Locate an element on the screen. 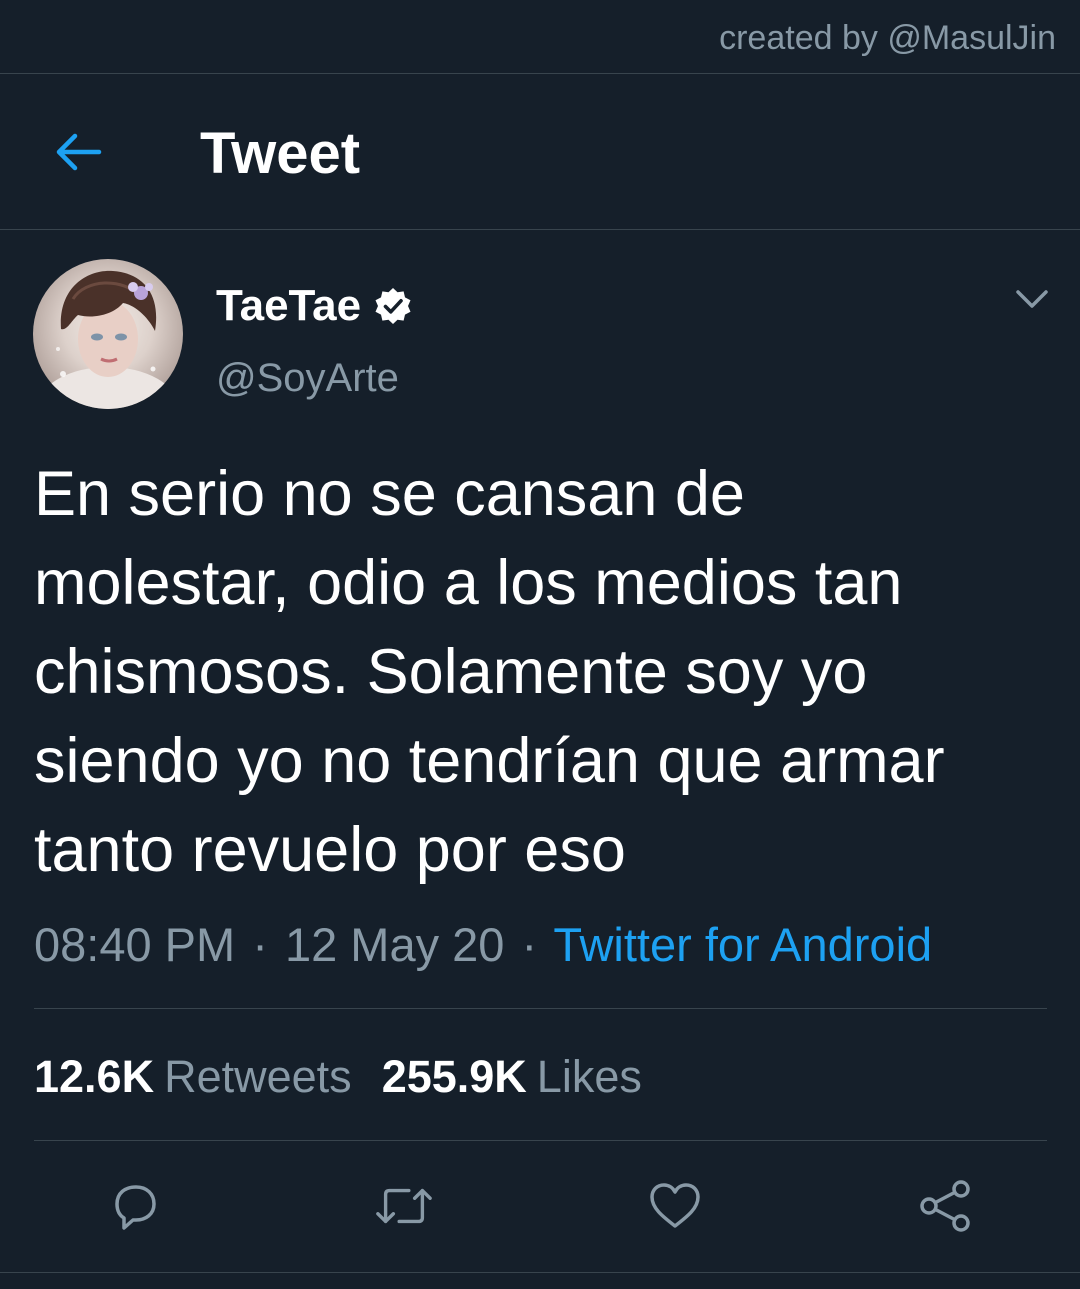  back-button is located at coordinates (78, 152).